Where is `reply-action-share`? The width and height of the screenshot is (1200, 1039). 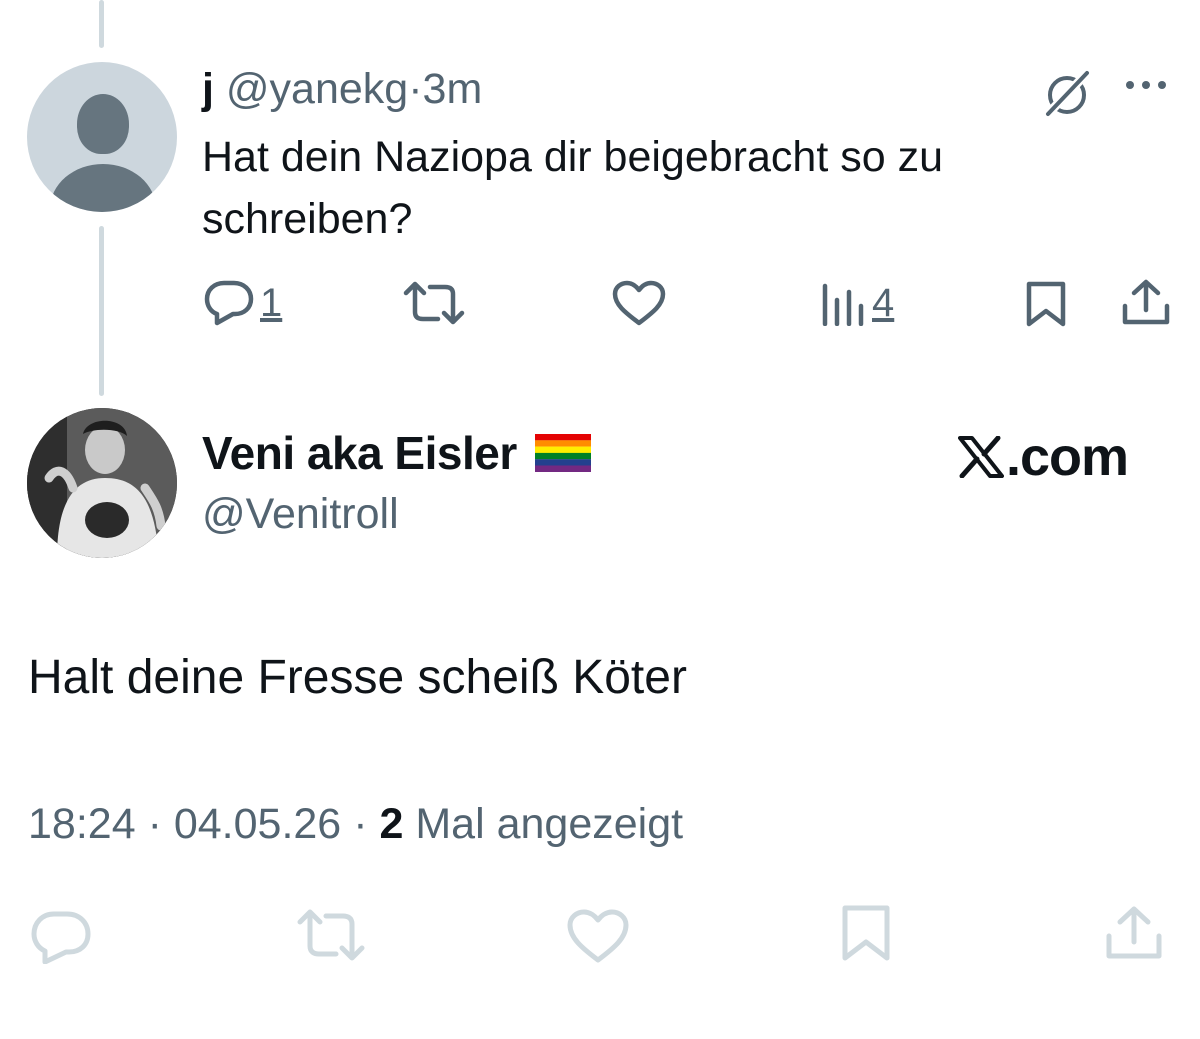 reply-action-share is located at coordinates (1146, 303).